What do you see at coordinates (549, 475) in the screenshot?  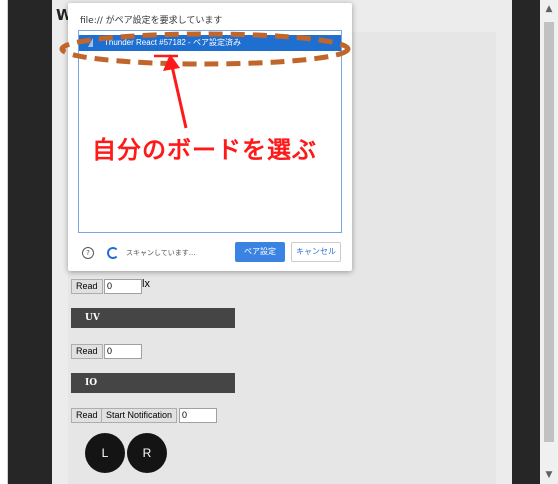 I see `scroll-down-icon: ▼` at bounding box center [549, 475].